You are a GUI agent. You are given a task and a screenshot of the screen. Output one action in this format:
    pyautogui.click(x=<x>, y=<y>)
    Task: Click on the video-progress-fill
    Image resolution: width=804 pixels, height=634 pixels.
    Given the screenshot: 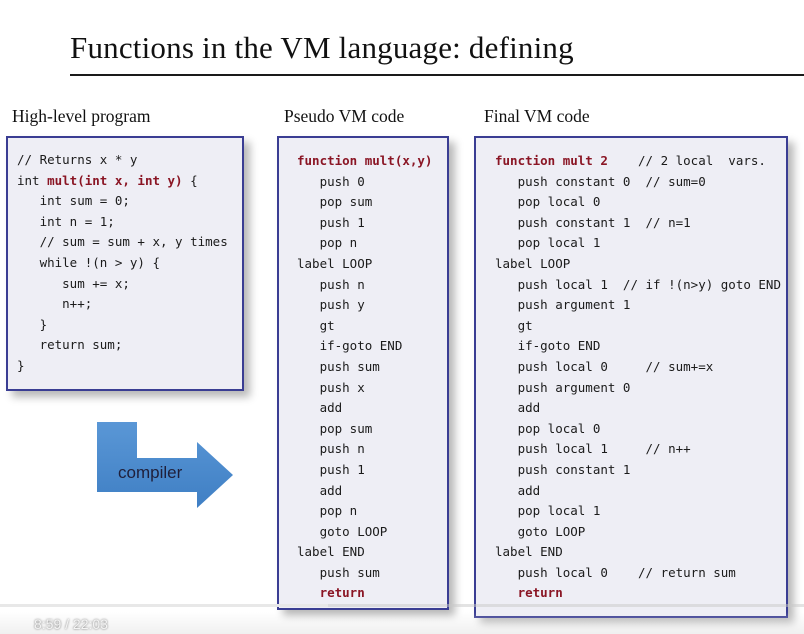 What is the action you would take?
    pyautogui.click(x=164, y=605)
    